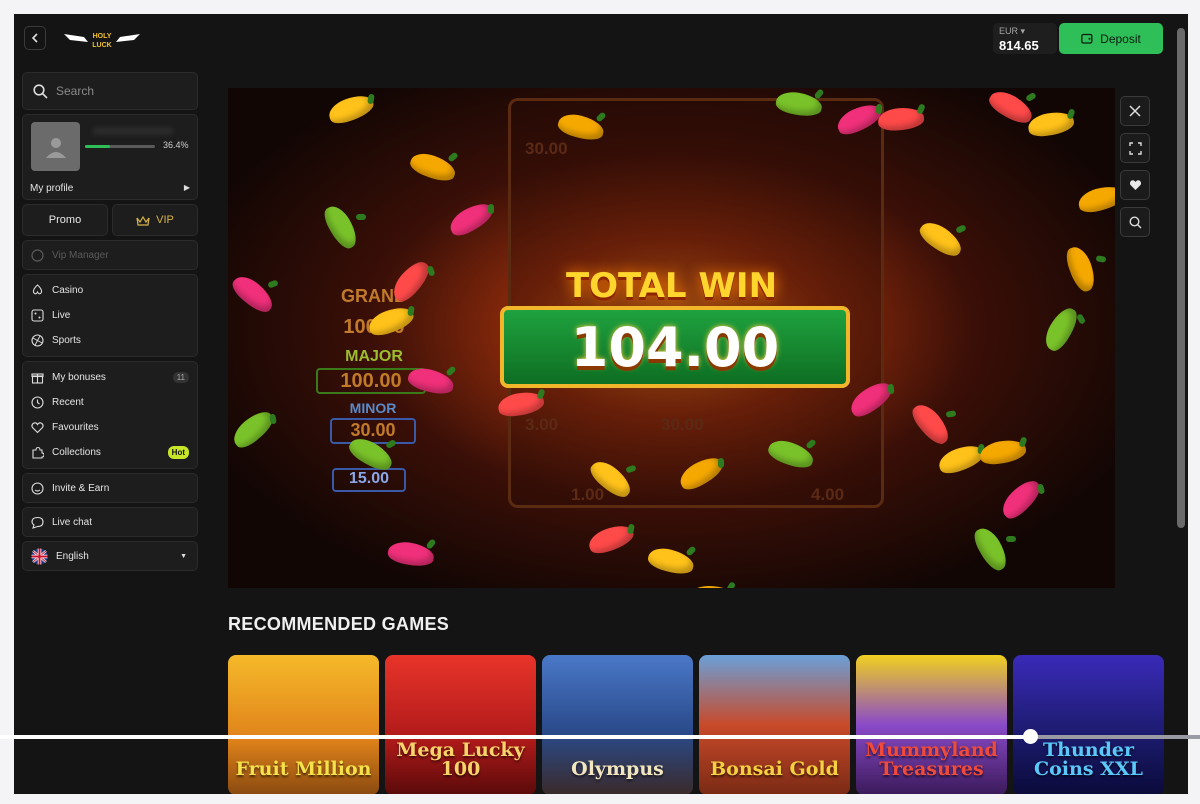 The width and height of the screenshot is (1200, 804). What do you see at coordinates (1088, 724) in the screenshot?
I see `game-tile-thunder-coins-xxl: Thunder Coins XXL` at bounding box center [1088, 724].